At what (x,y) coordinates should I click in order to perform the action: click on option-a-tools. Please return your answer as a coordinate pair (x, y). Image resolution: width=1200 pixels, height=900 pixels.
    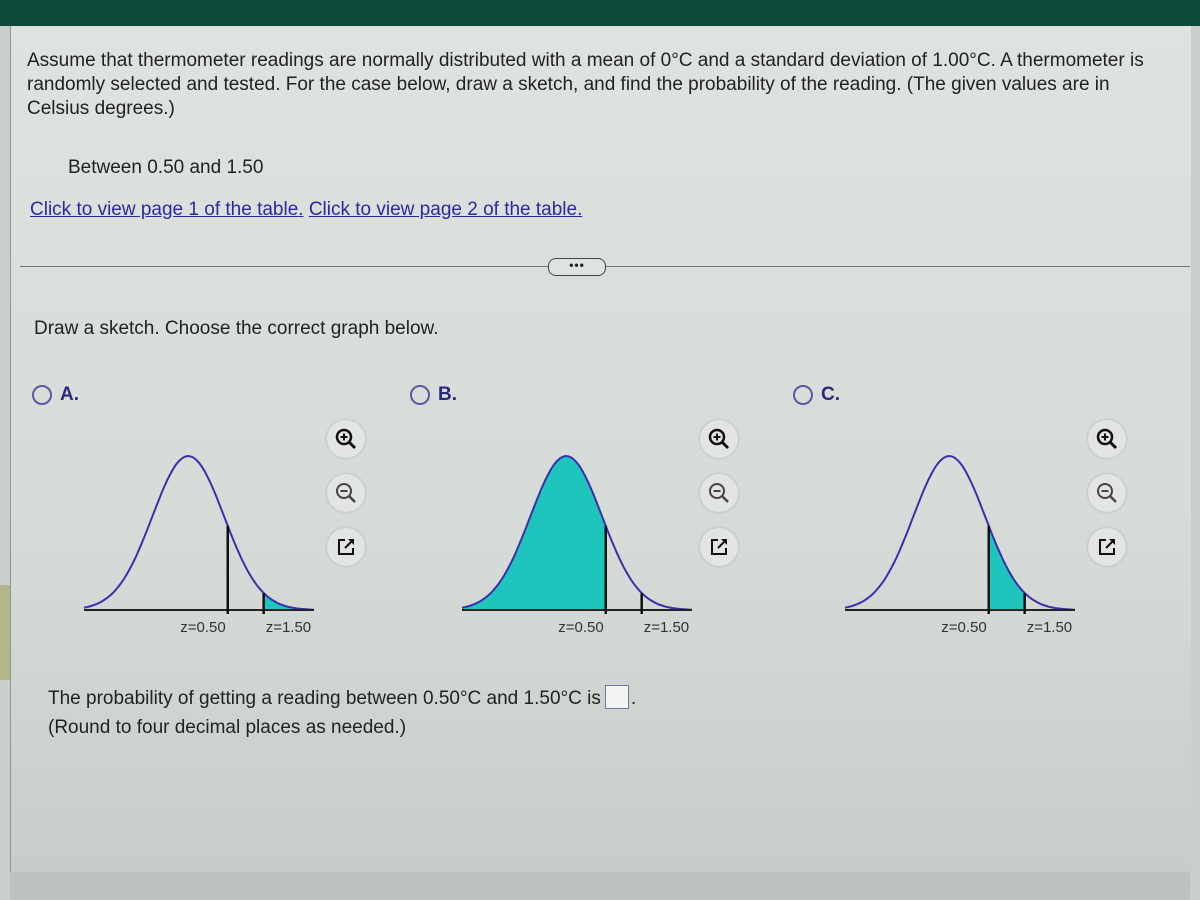
    Looking at the image, I should click on (346, 493).